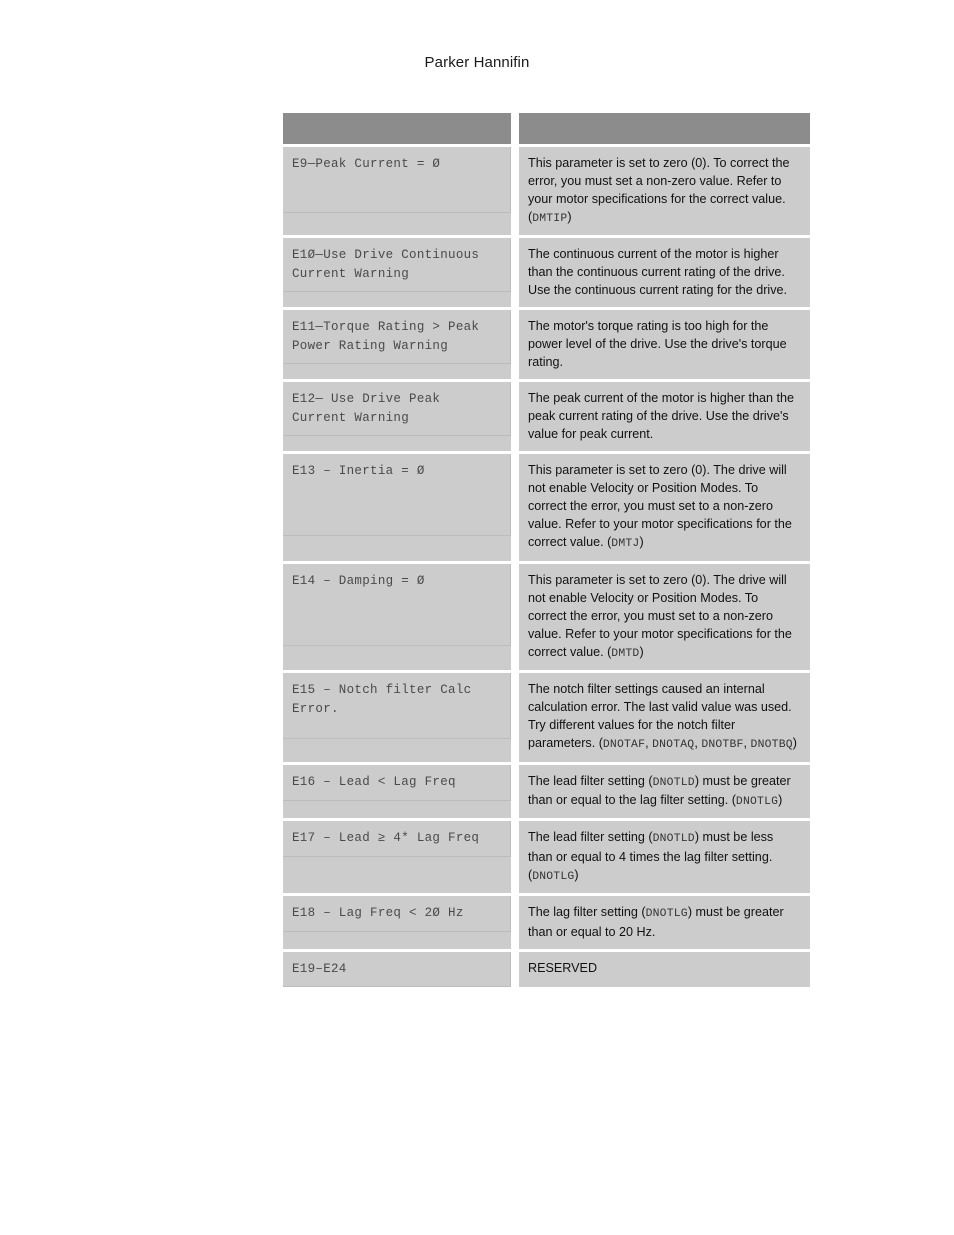 The width and height of the screenshot is (954, 1235). I want to click on table-header-row, so click(546, 128).